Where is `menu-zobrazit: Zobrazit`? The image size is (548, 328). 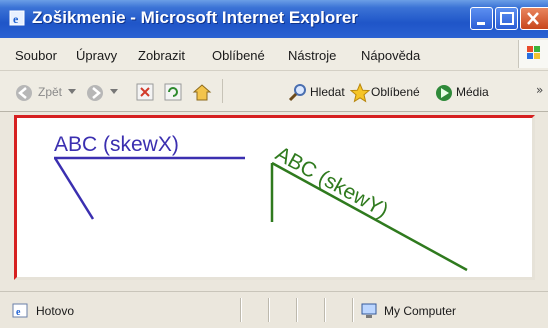
menu-zobrazit: Zobrazit is located at coordinates (161, 55).